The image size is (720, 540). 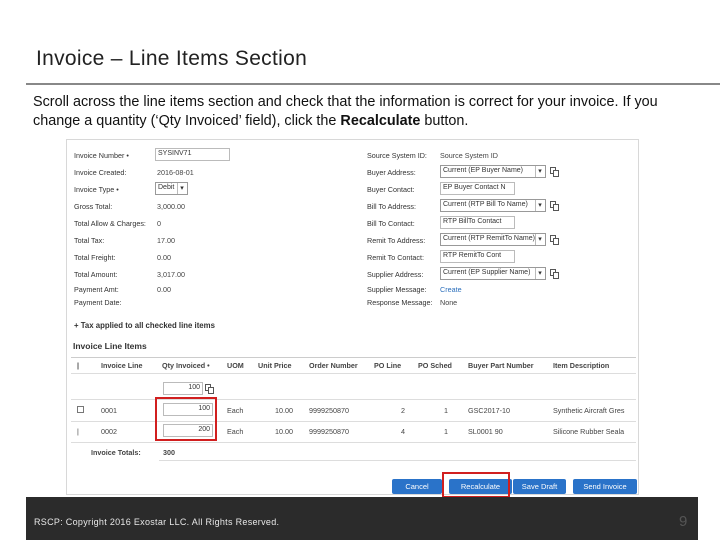 What do you see at coordinates (353, 357) in the screenshot?
I see `table-header-top-rule` at bounding box center [353, 357].